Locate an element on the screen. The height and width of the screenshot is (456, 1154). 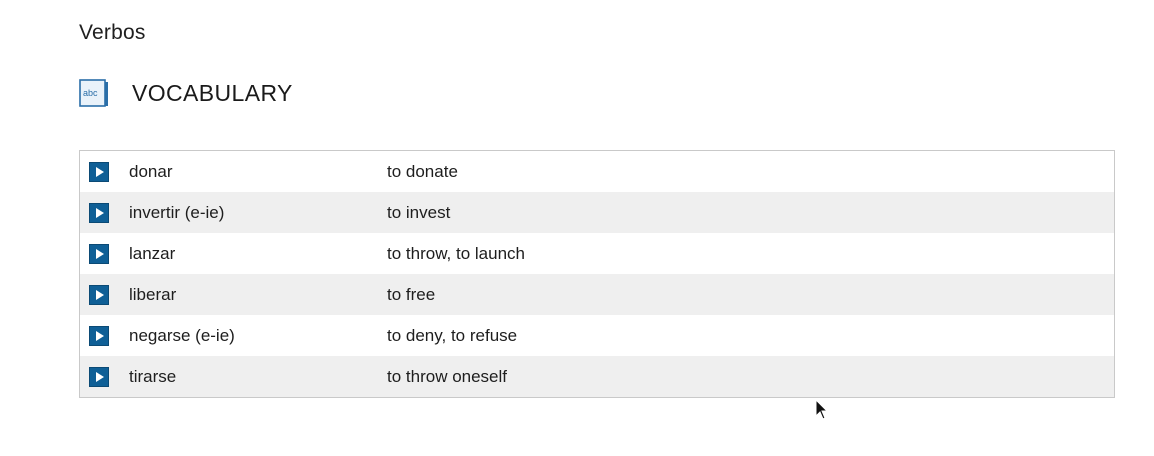
vocab-term: tirarse is located at coordinates (153, 376).